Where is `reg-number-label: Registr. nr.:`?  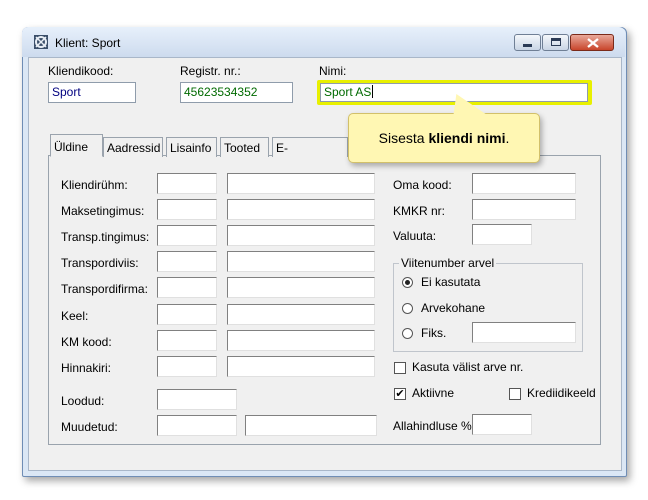 reg-number-label: Registr. nr.: is located at coordinates (210, 71).